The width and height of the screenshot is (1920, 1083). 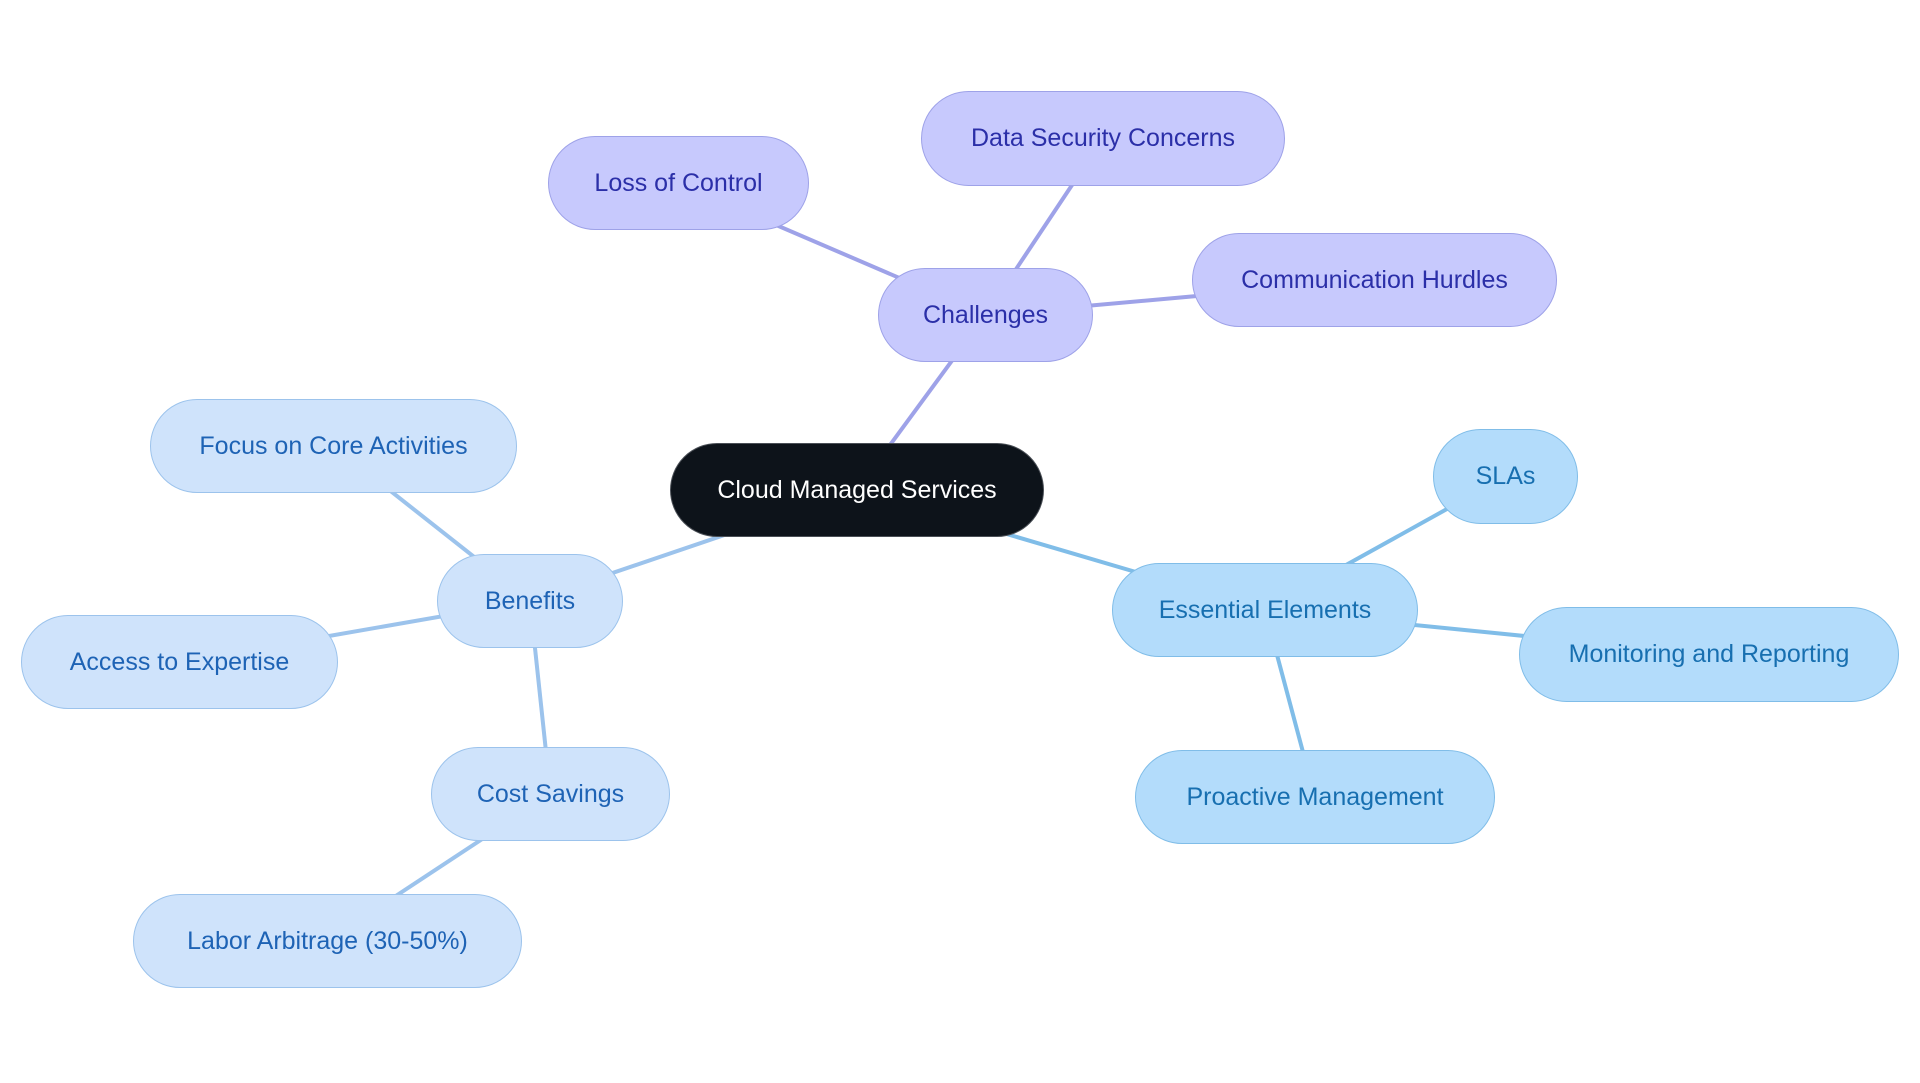 I want to click on node-proactive-management: Proactive Management, so click(x=1315, y=797).